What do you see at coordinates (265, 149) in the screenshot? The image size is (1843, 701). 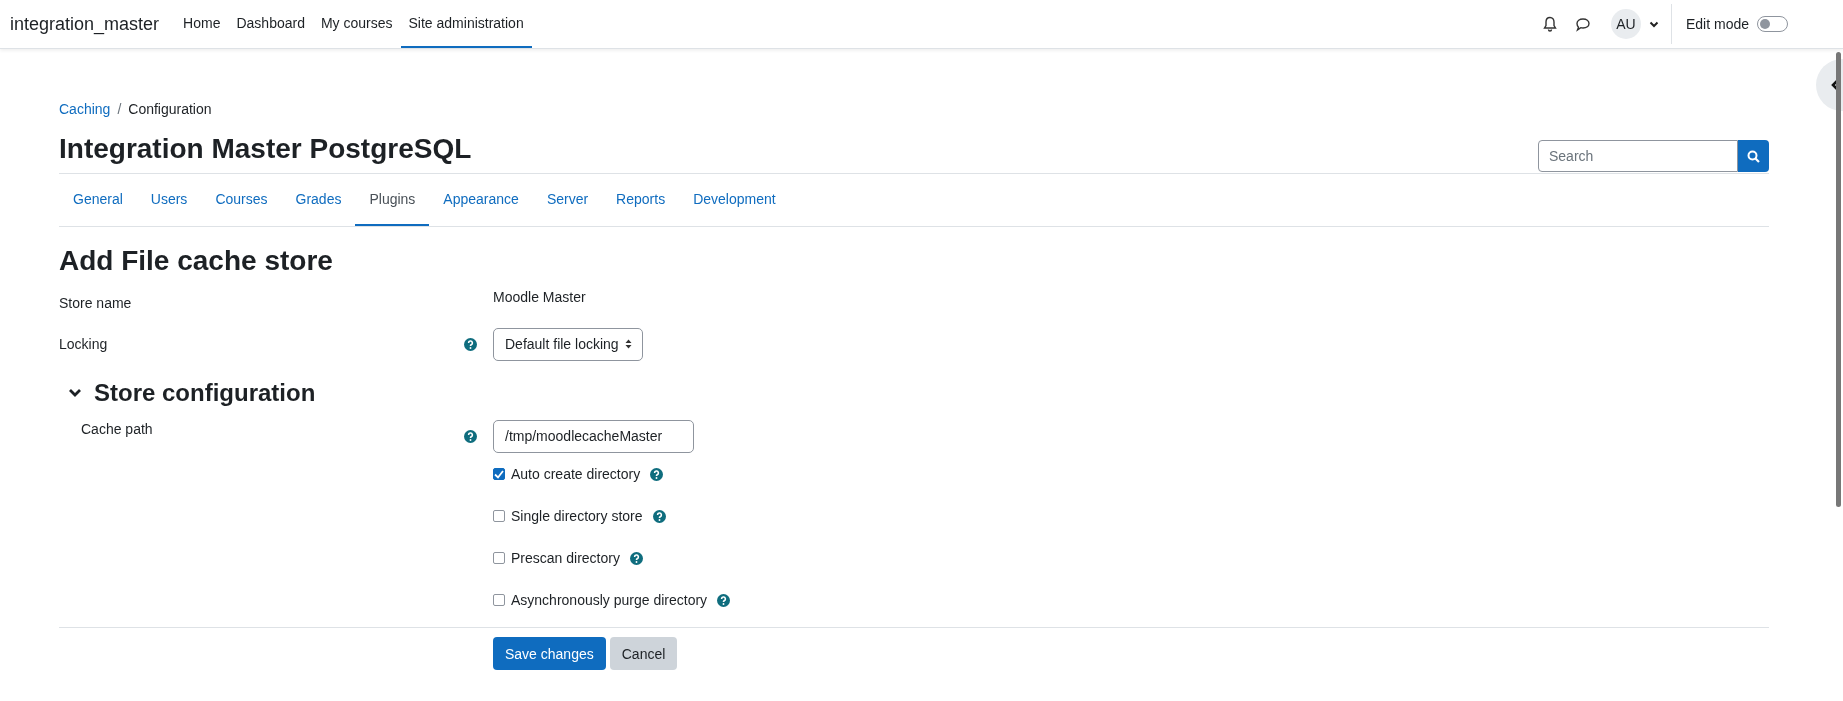 I see `page-title: Integration Master PostgreSQL` at bounding box center [265, 149].